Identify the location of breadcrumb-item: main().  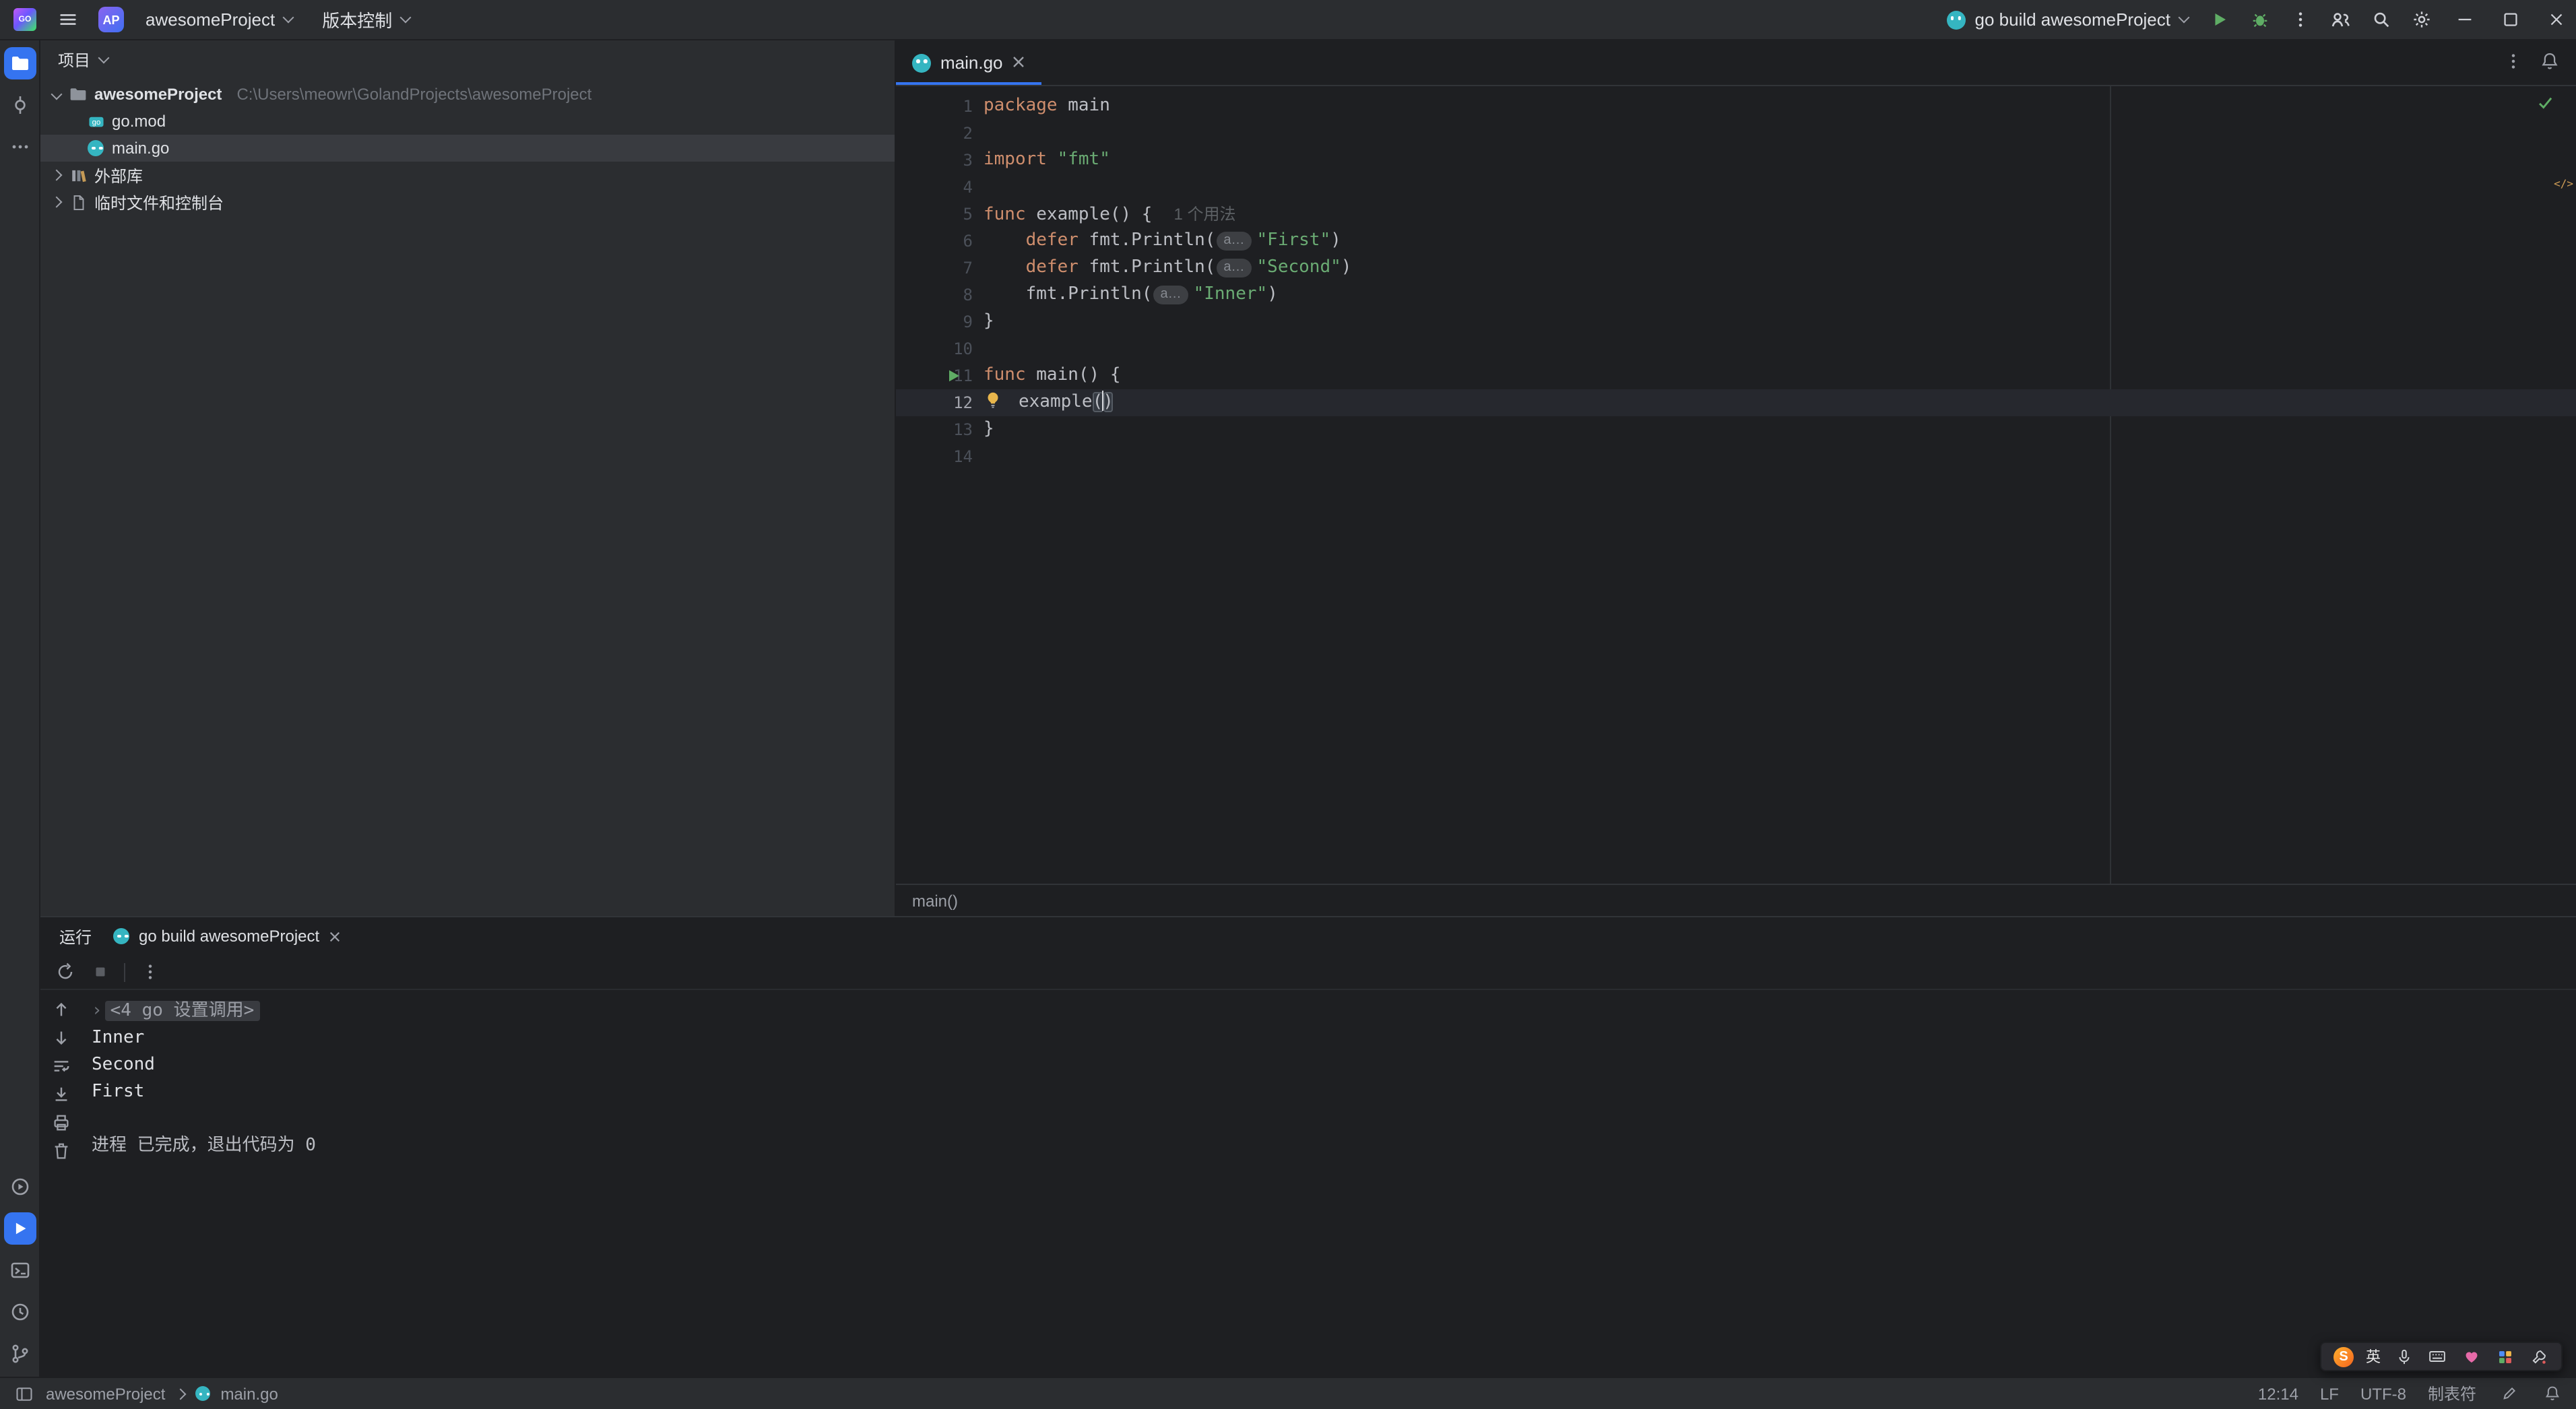
(935, 901).